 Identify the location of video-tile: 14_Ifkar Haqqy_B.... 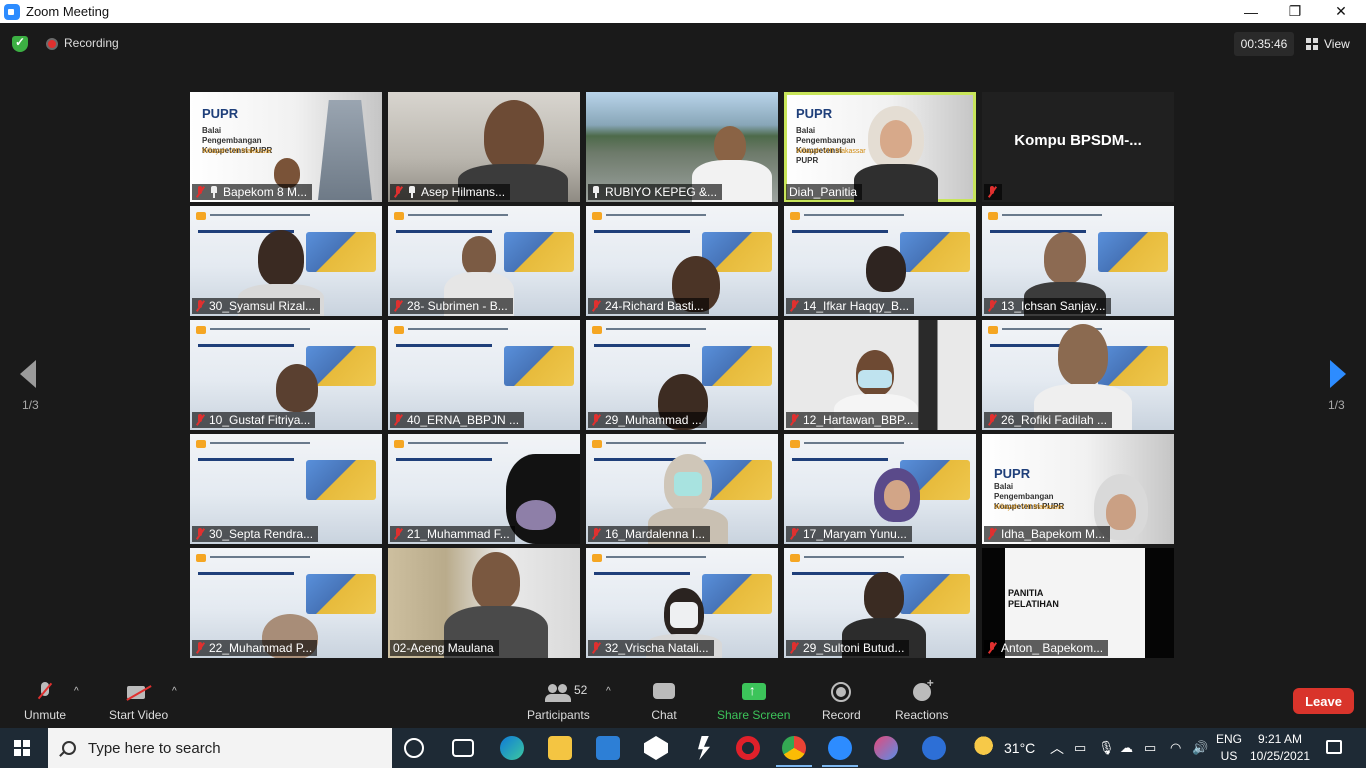
(880, 261).